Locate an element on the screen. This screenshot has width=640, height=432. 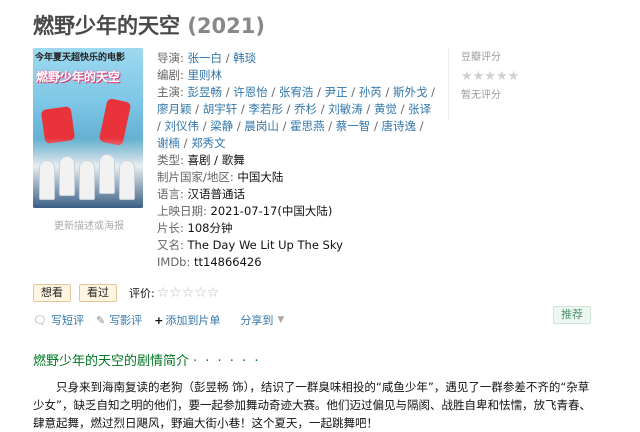
cast-link: 胡宇轩 is located at coordinates (220, 109).